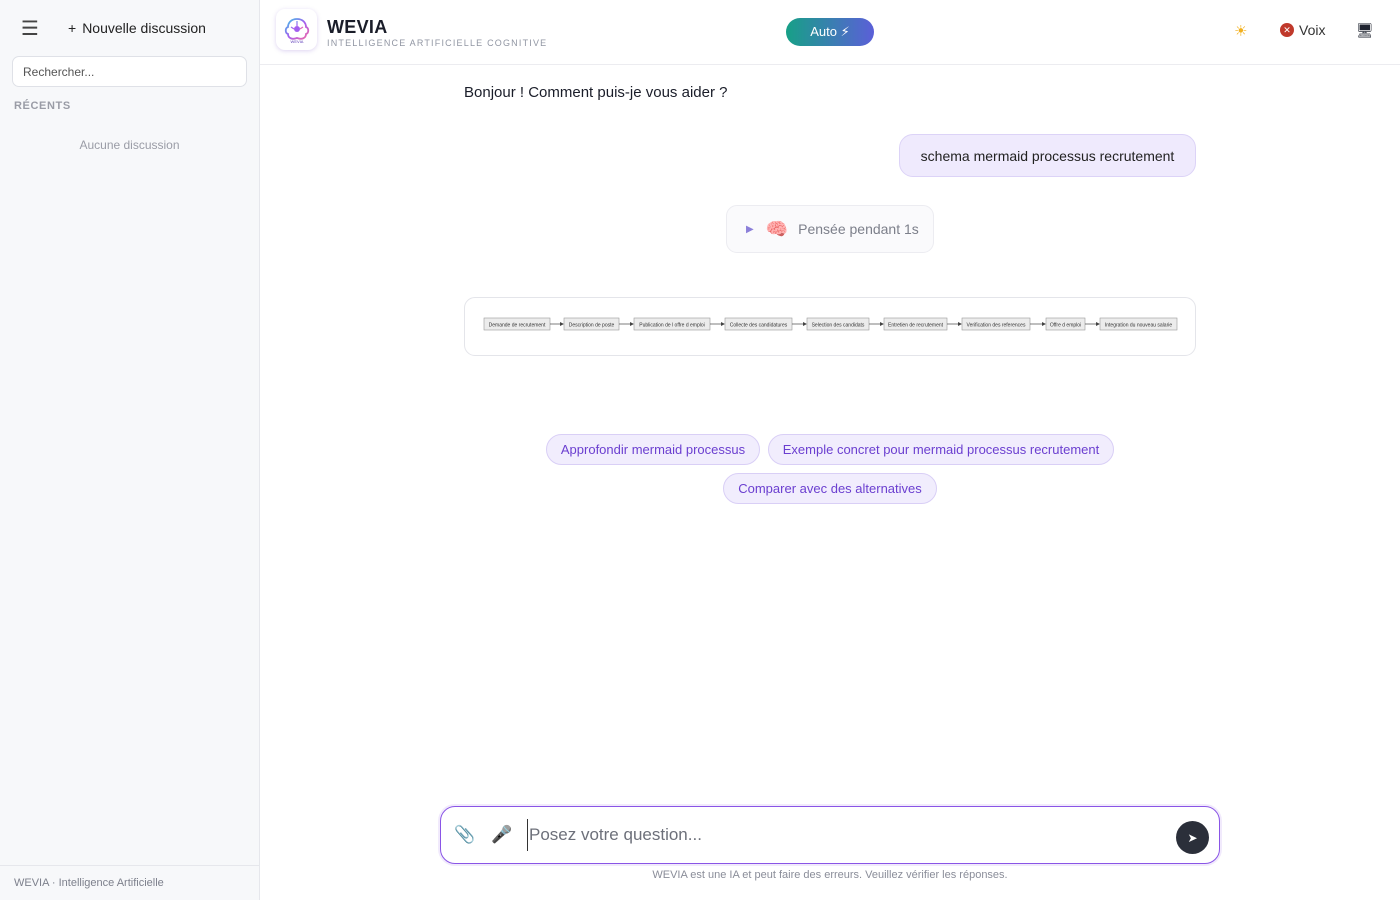 The image size is (1400, 900). What do you see at coordinates (357, 27) in the screenshot?
I see `app-title: WEVIA` at bounding box center [357, 27].